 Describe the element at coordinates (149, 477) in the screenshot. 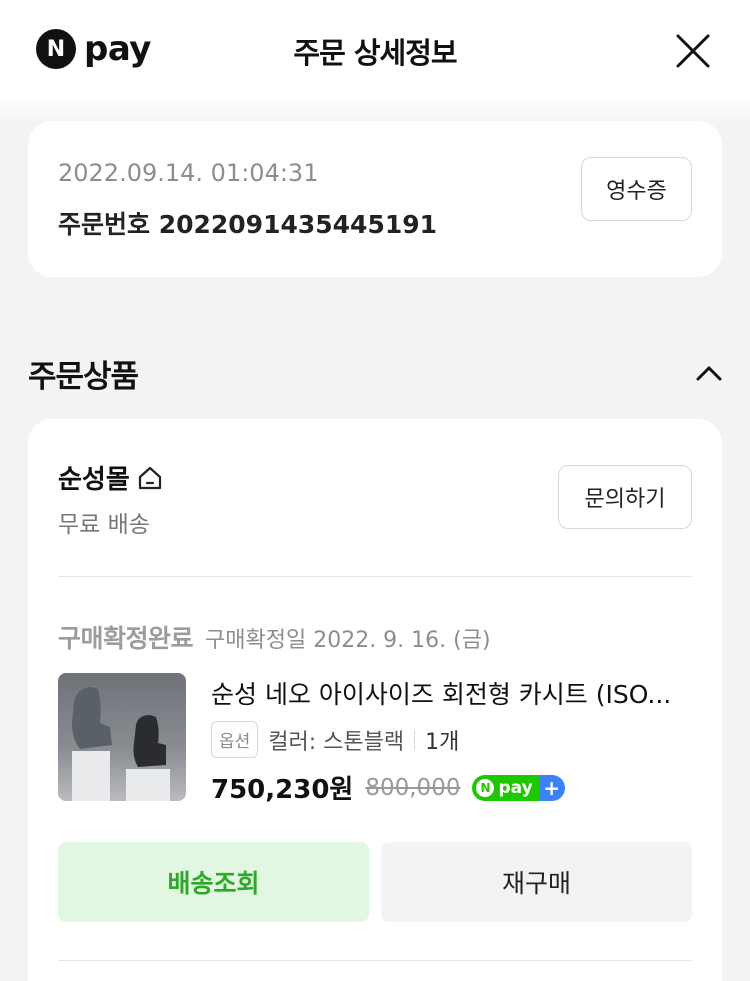

I see `home-icon` at that location.